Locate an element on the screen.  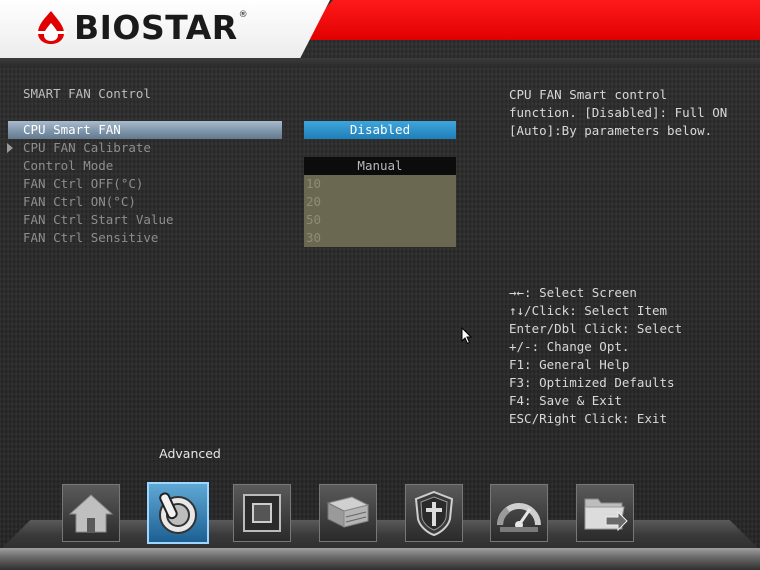
biostar-logo: BIOSTAR ® is located at coordinates (141, 27).